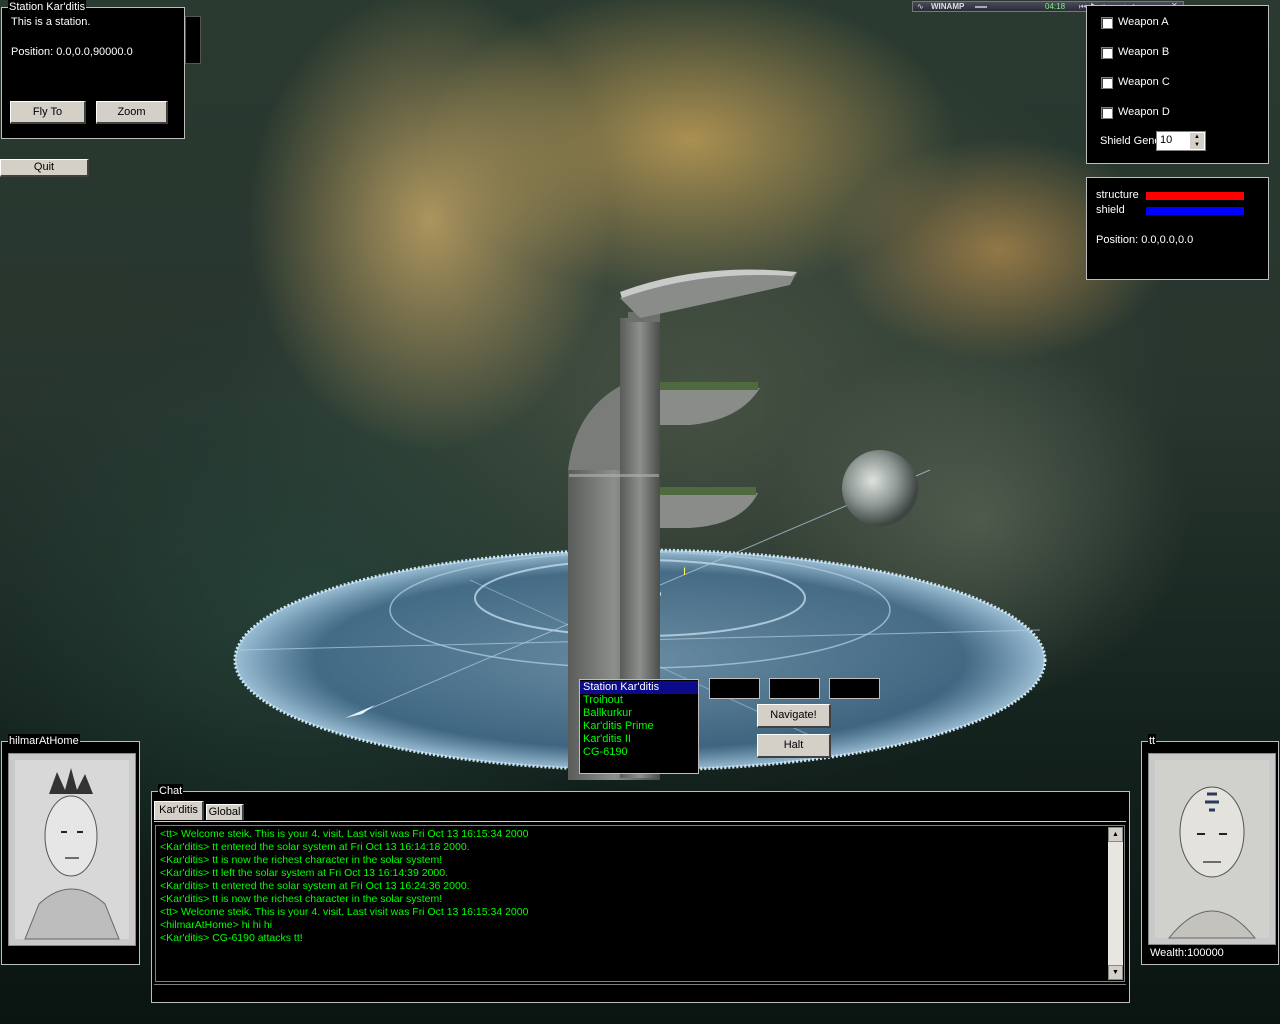 This screenshot has width=1280, height=1024. What do you see at coordinates (132, 112) in the screenshot?
I see `zoom-button: Zoom` at bounding box center [132, 112].